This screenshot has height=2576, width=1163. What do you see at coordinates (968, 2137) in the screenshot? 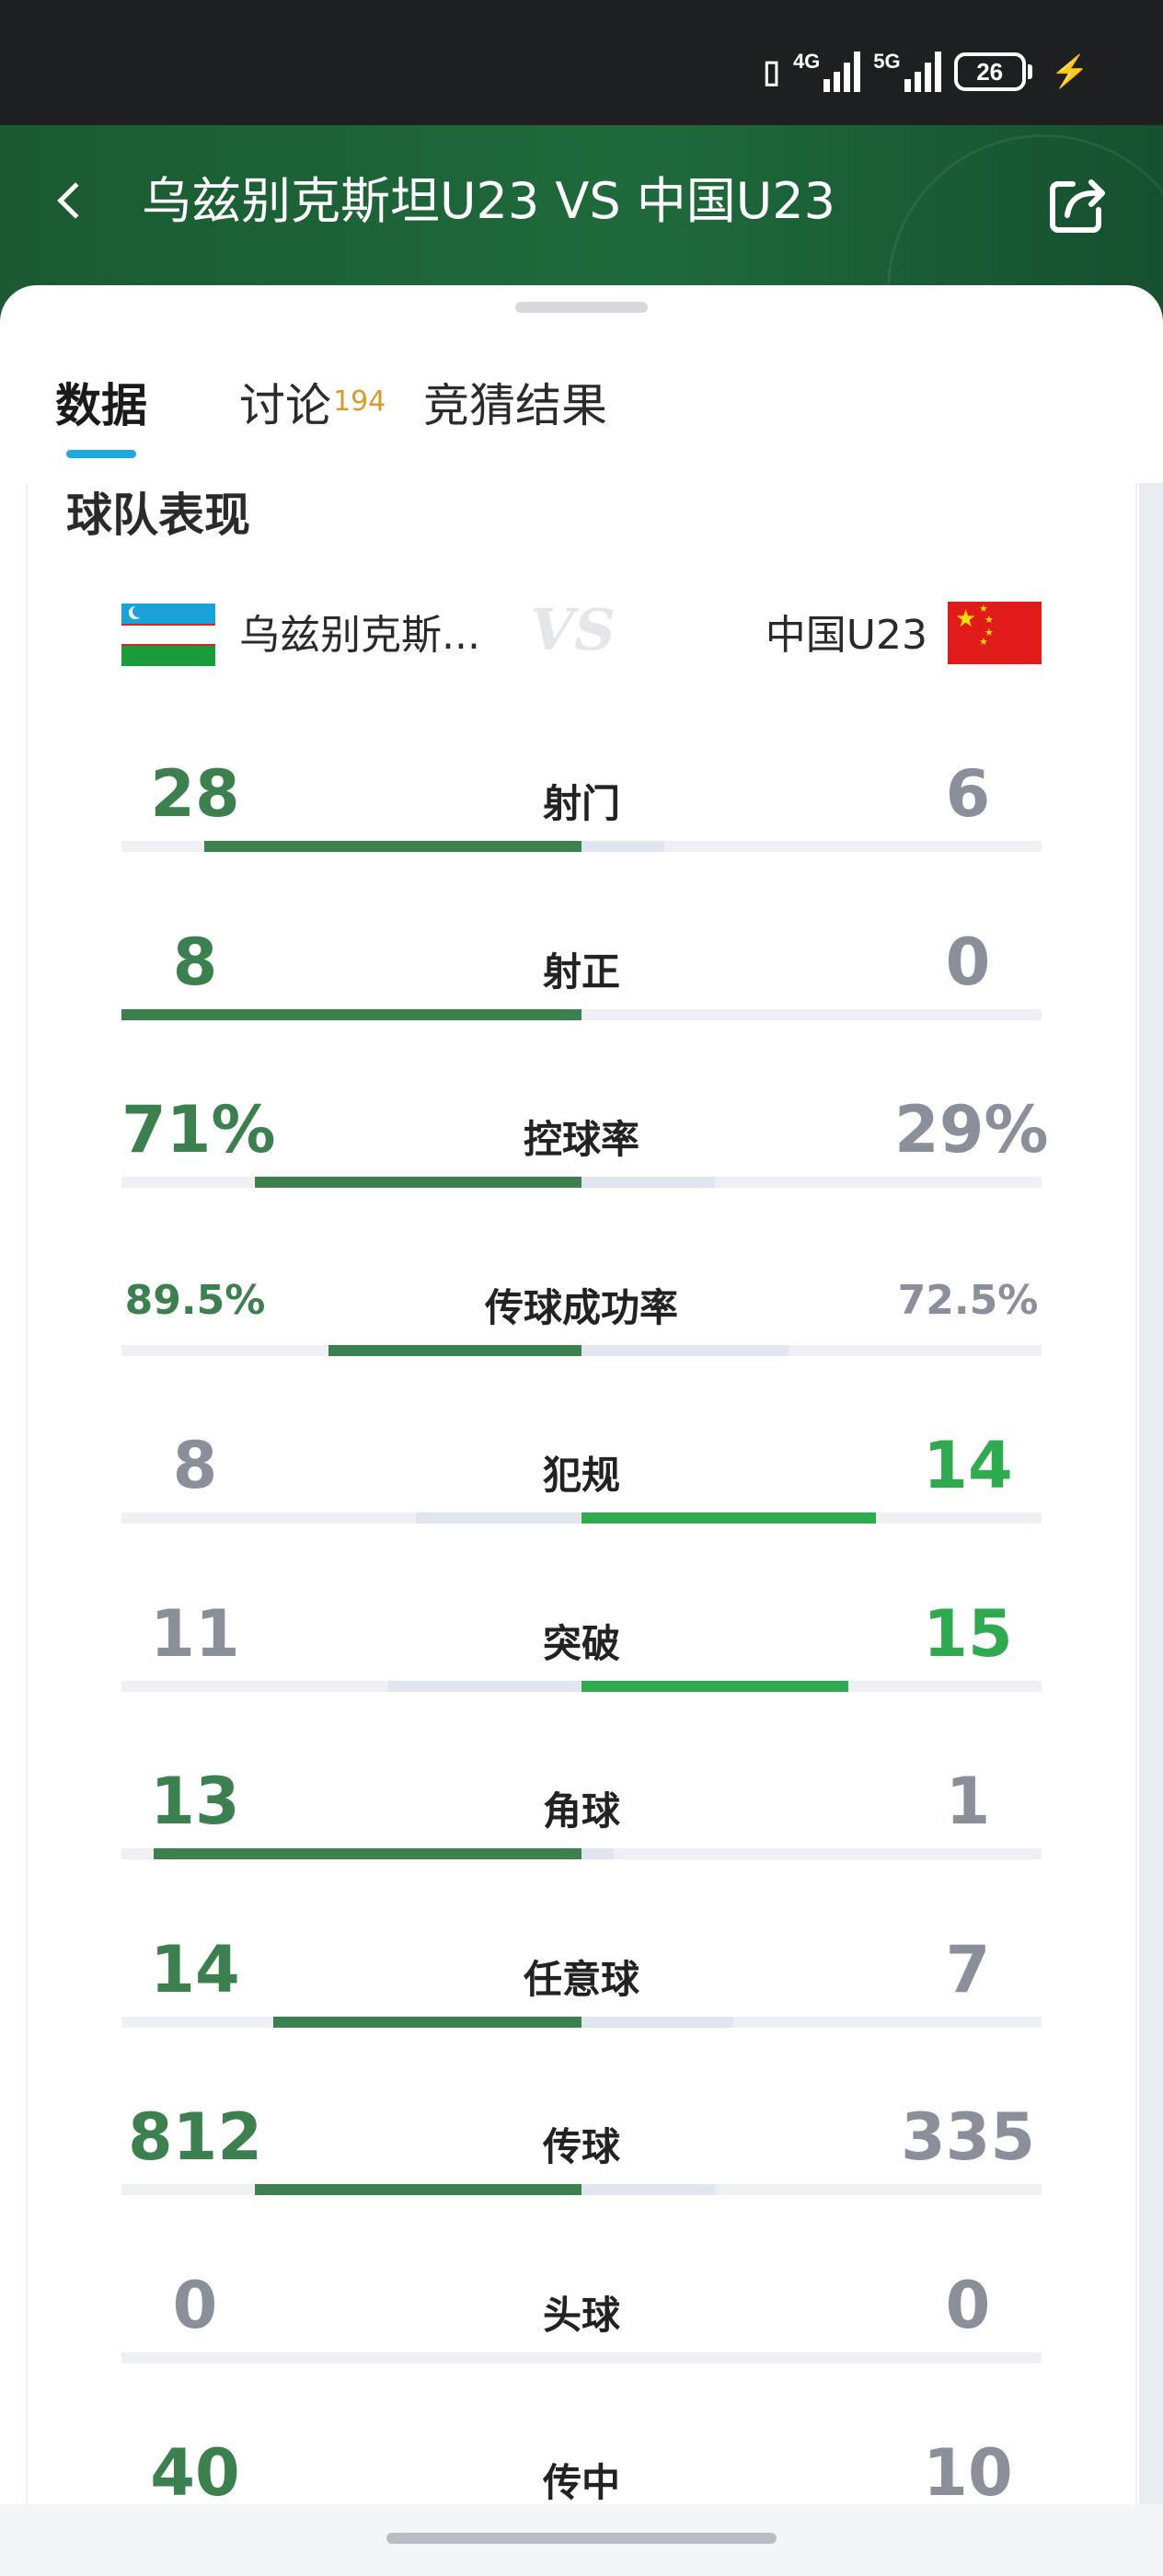
I see `away-stat-value: 335` at bounding box center [968, 2137].